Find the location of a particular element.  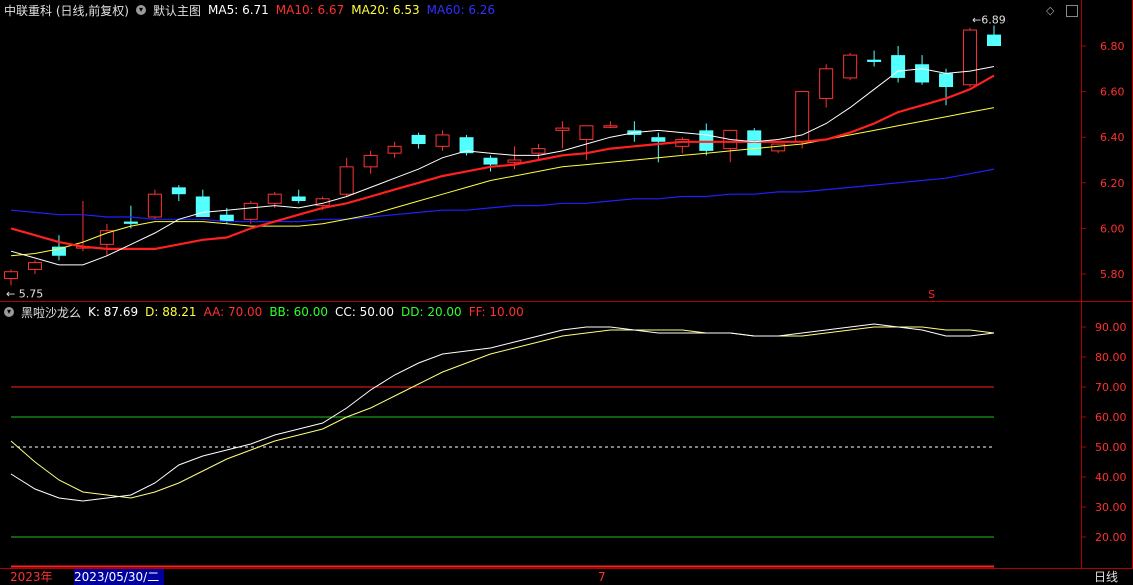

maximize-icon is located at coordinates (1072, 11).